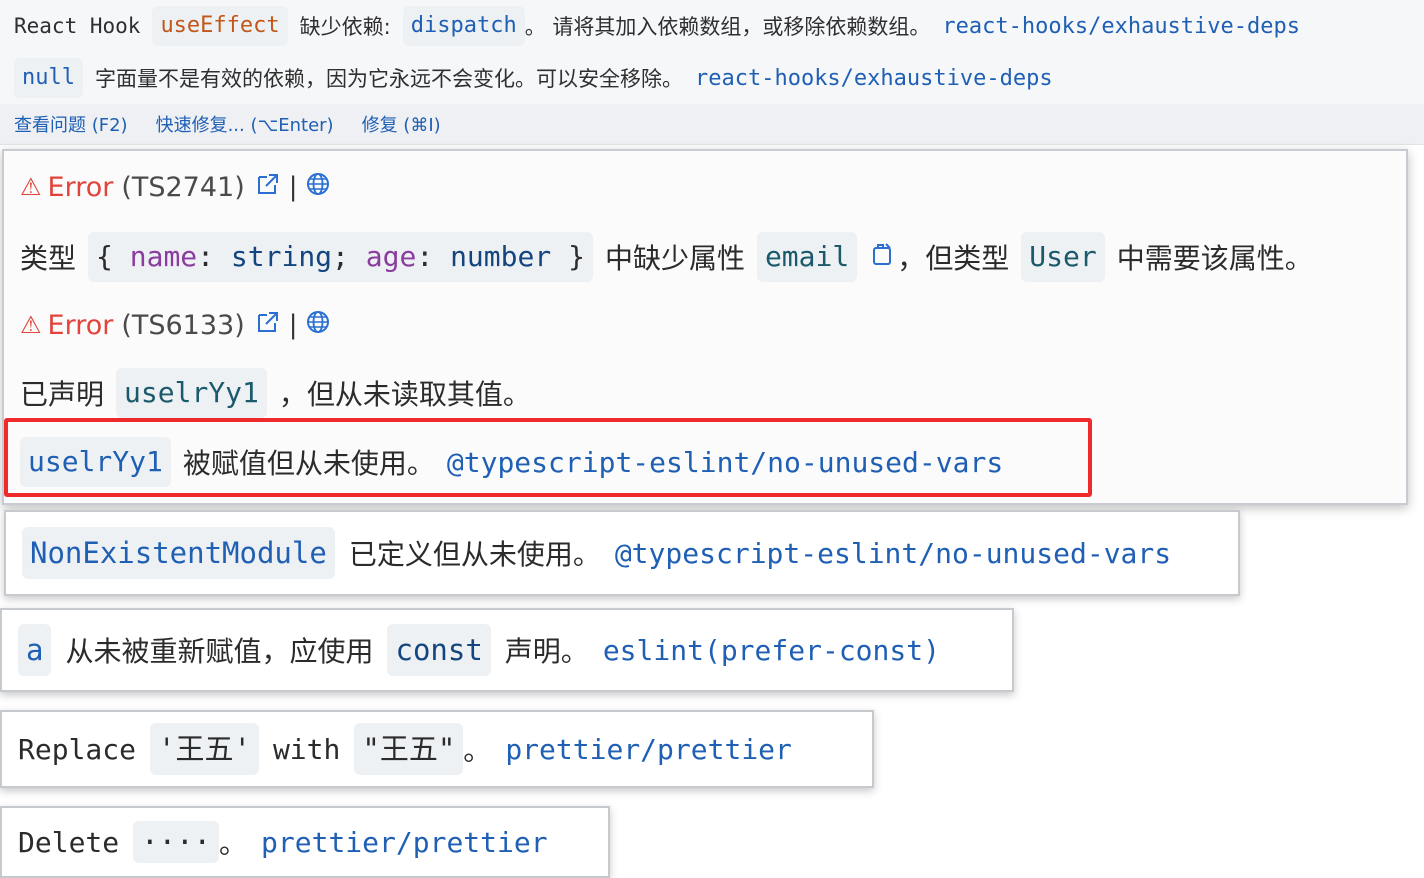 This screenshot has height=878, width=1424. I want to click on msg-prefix: 类型, so click(48, 258).